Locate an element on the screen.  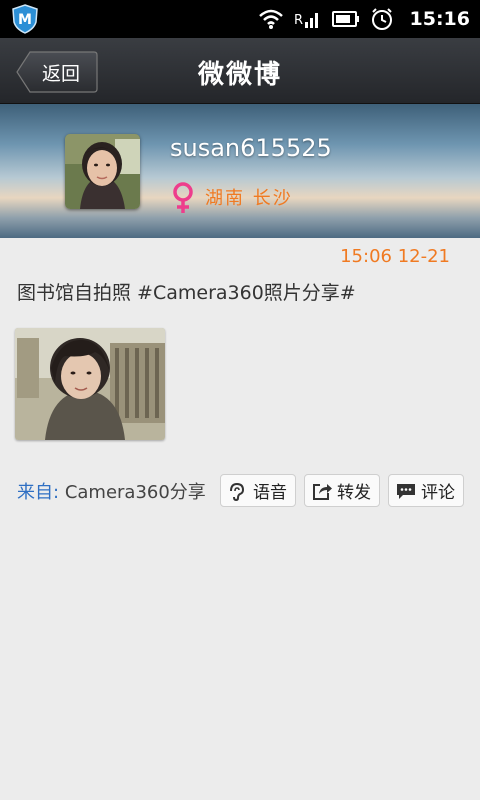
title-bar: 返回 微微博 is located at coordinates (240, 71).